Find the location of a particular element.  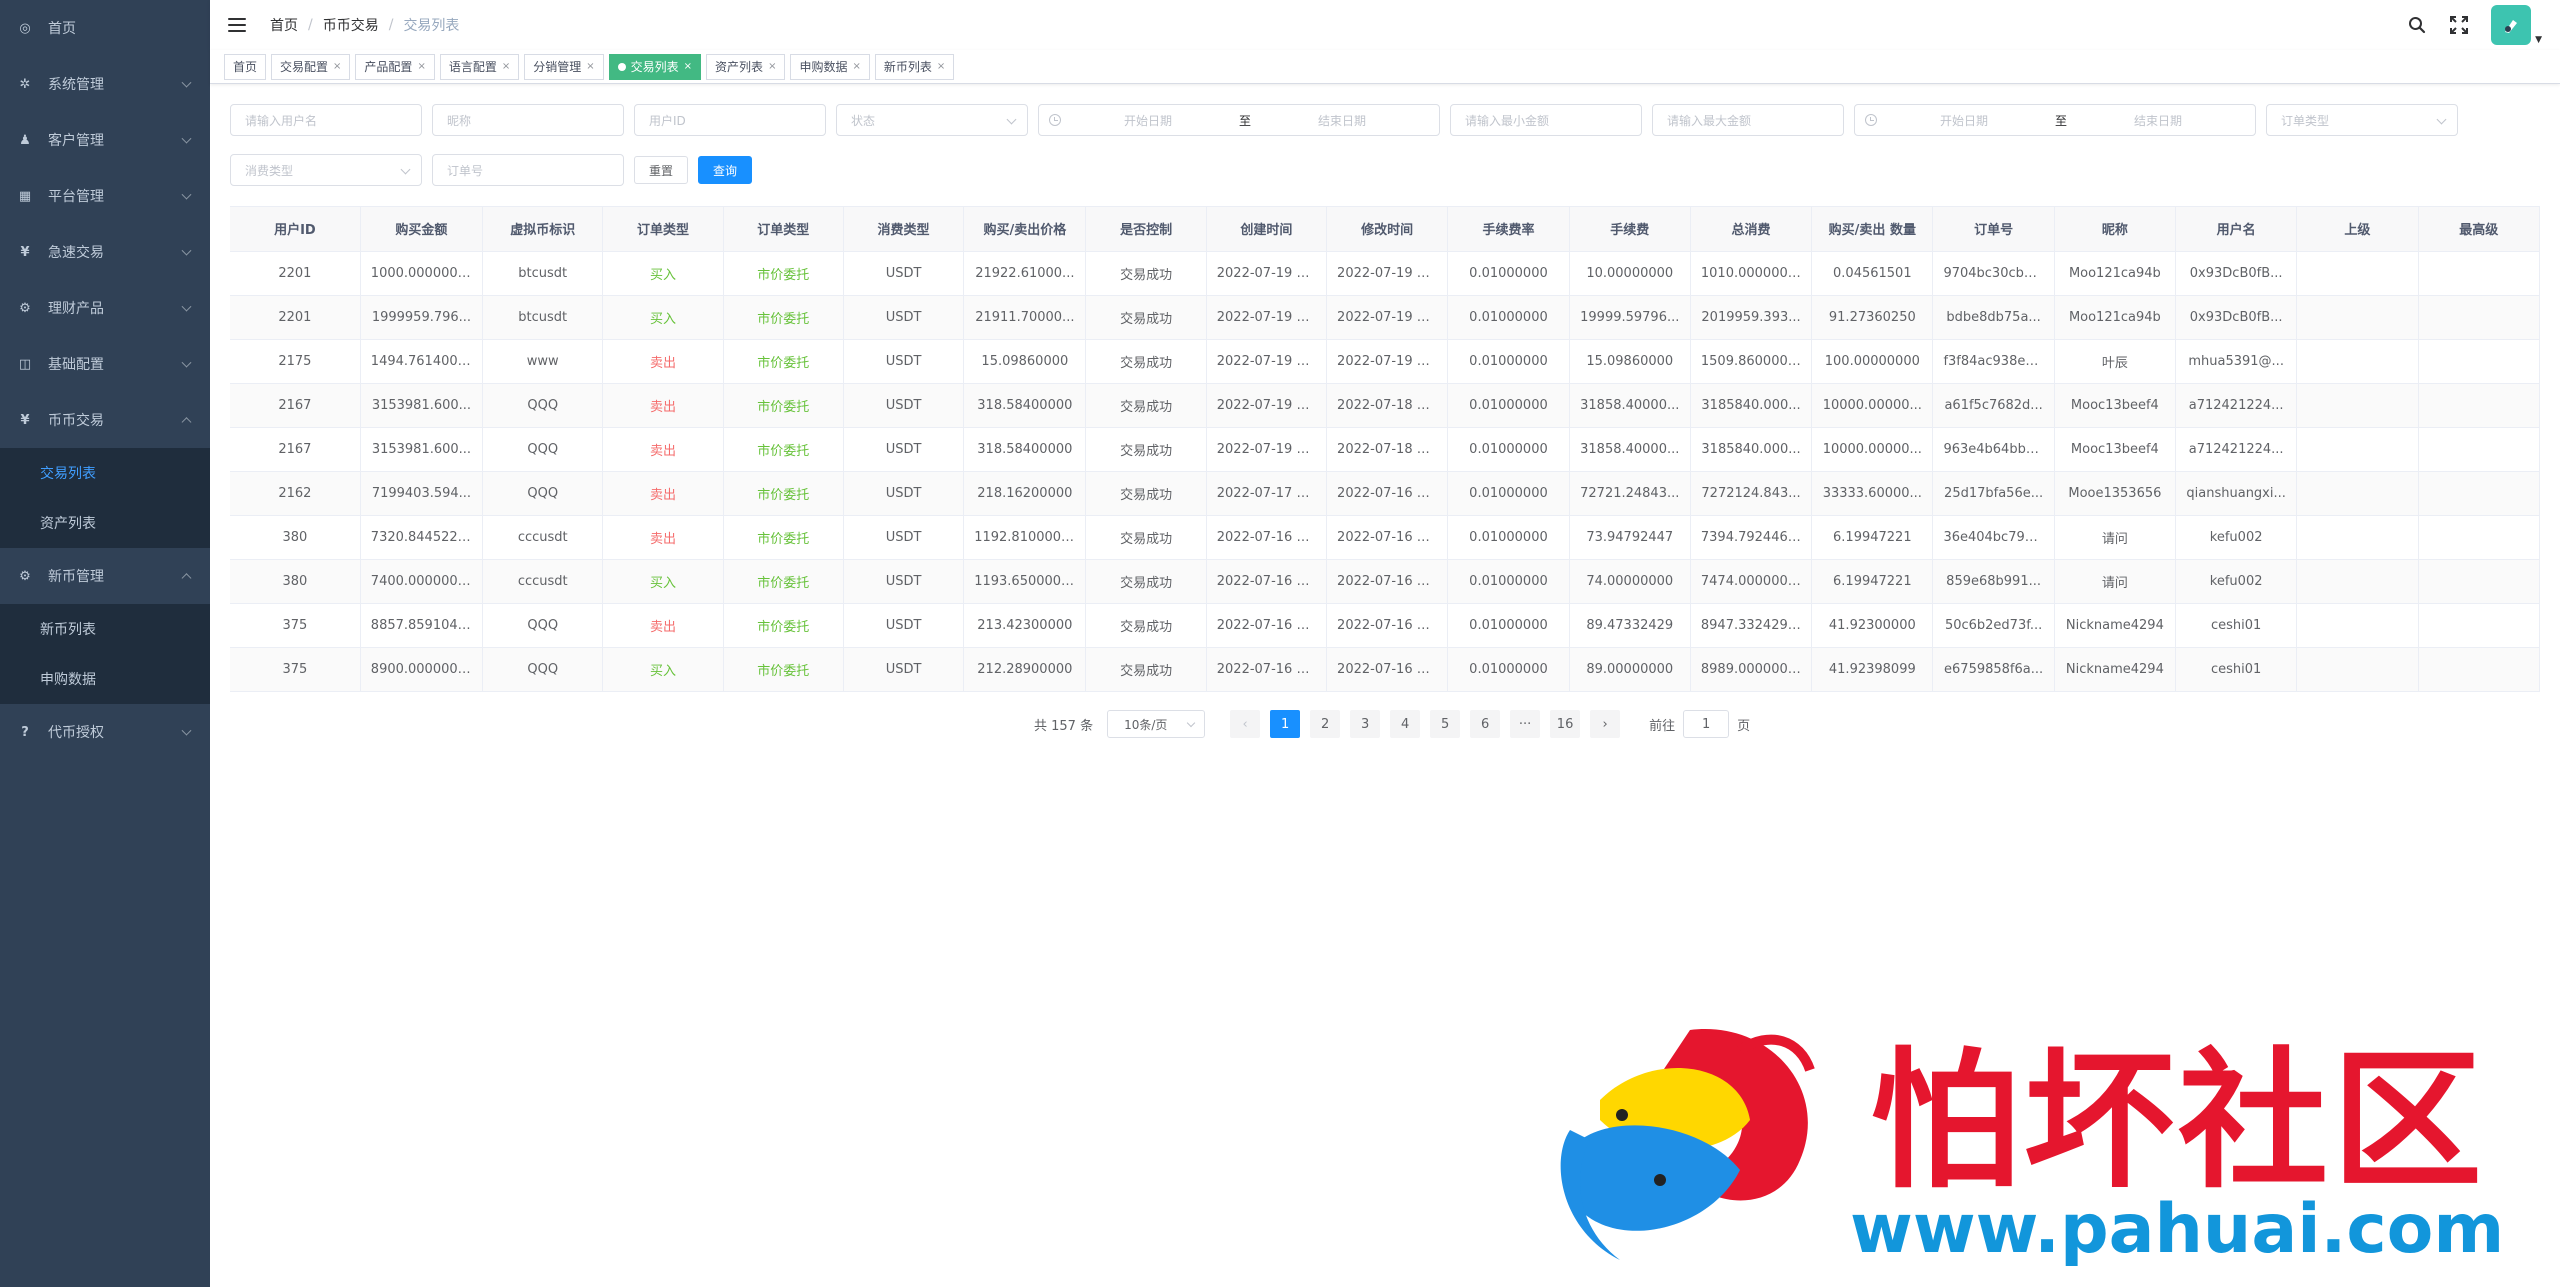

user-id-input: 用户ID is located at coordinates (730, 120).